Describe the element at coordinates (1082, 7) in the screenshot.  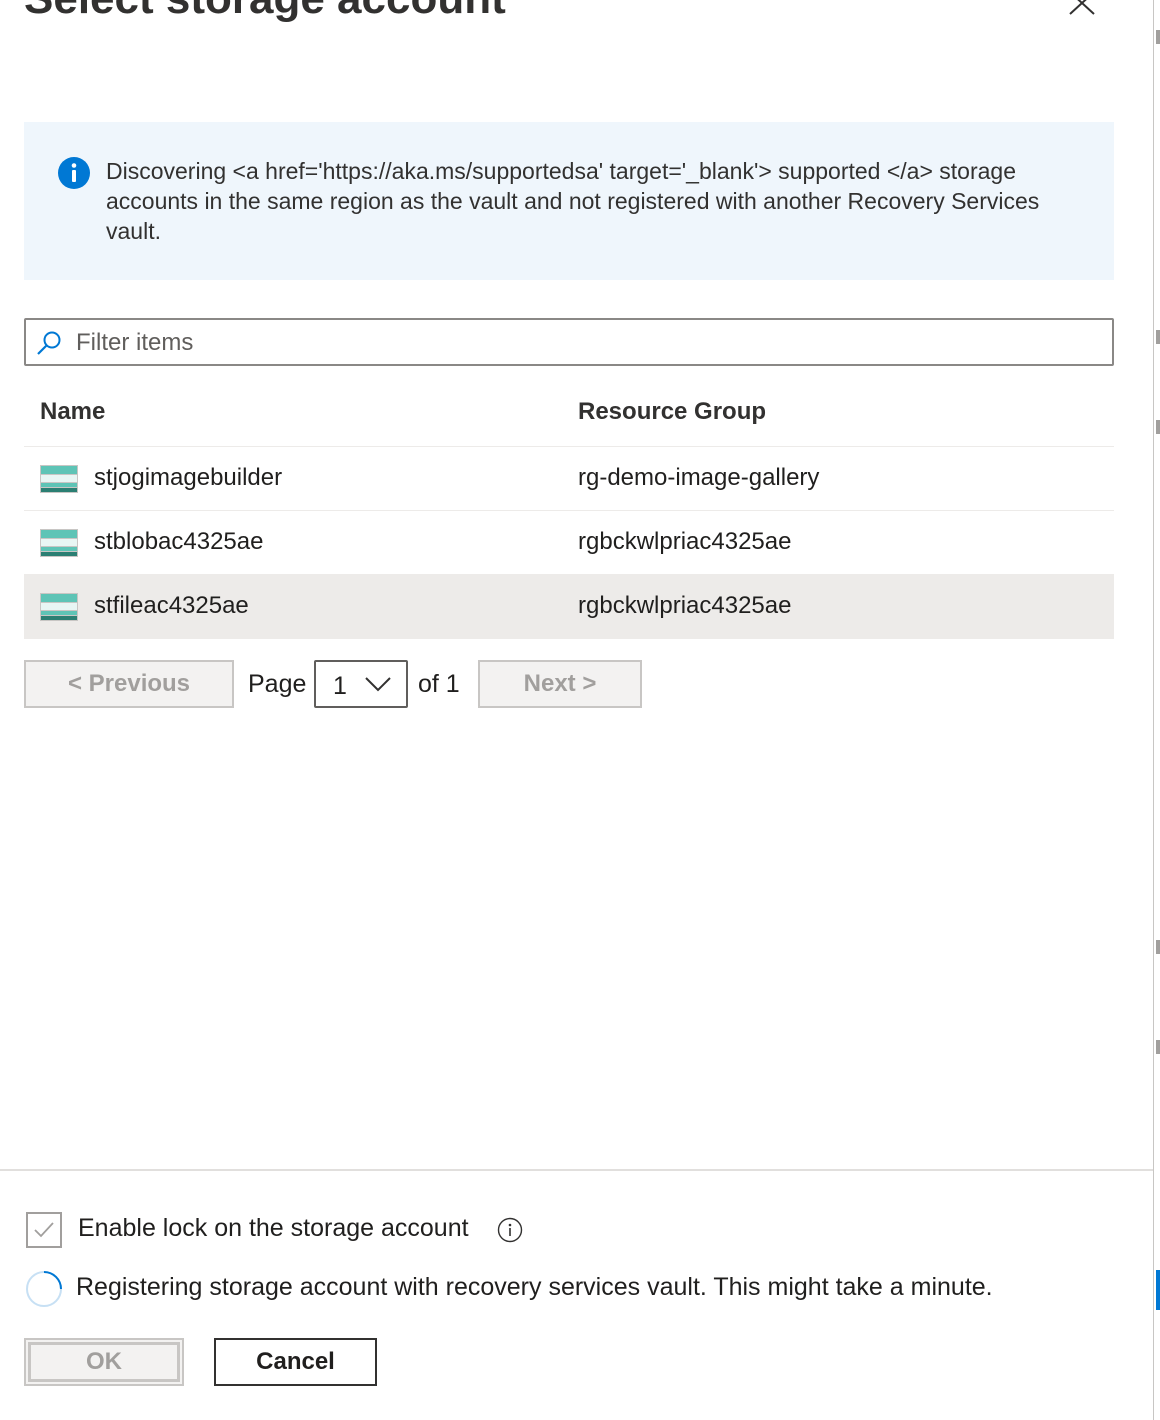
I see `close-icon` at that location.